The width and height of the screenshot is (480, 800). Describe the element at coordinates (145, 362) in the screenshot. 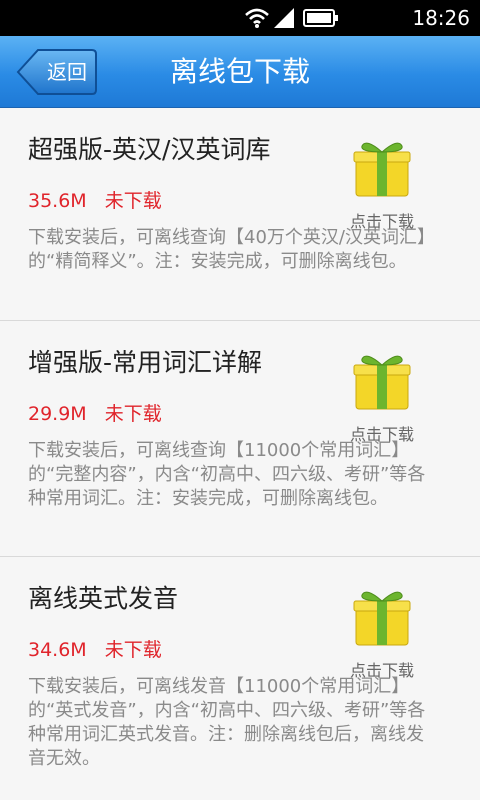

I see `package-title: 增强版-常用词汇详解` at that location.